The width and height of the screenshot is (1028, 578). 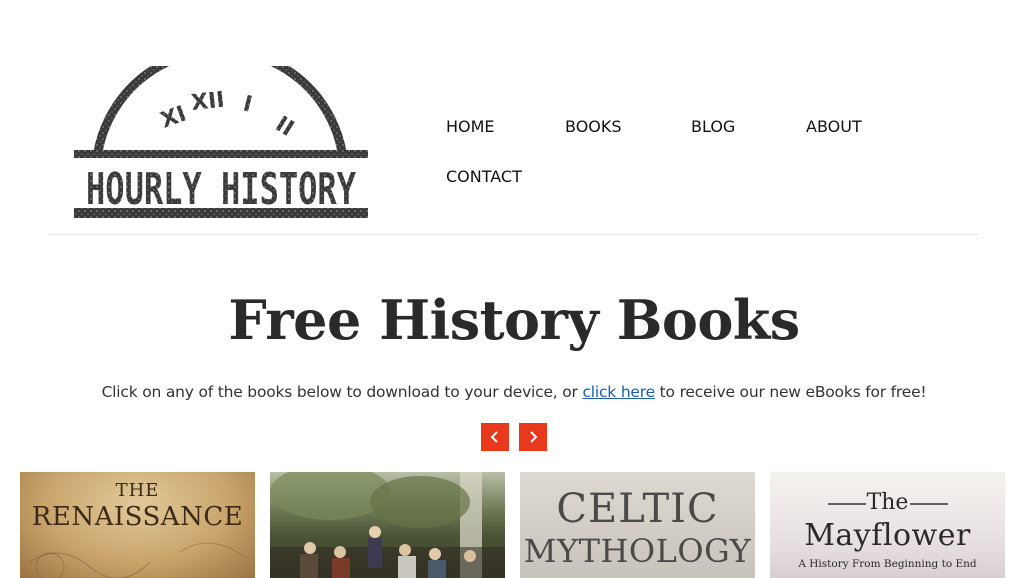 What do you see at coordinates (790, 392) in the screenshot?
I see `subtitle-text-after: to receive our new eBooks for free!` at bounding box center [790, 392].